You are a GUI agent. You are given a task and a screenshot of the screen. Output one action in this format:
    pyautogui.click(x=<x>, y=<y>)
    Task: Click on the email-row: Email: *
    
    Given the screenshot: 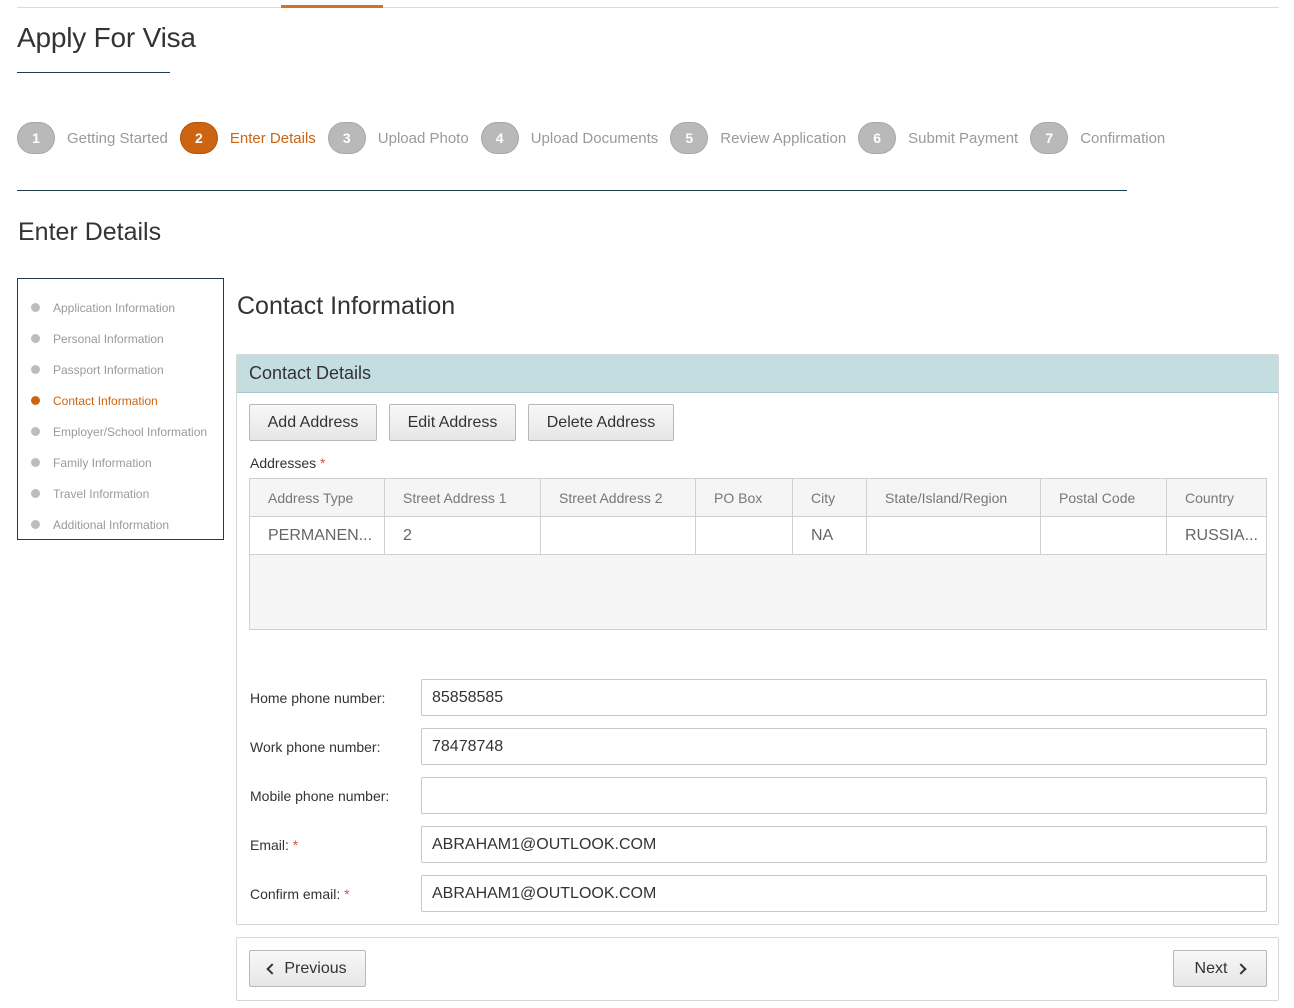 What is the action you would take?
    pyautogui.click(x=758, y=844)
    